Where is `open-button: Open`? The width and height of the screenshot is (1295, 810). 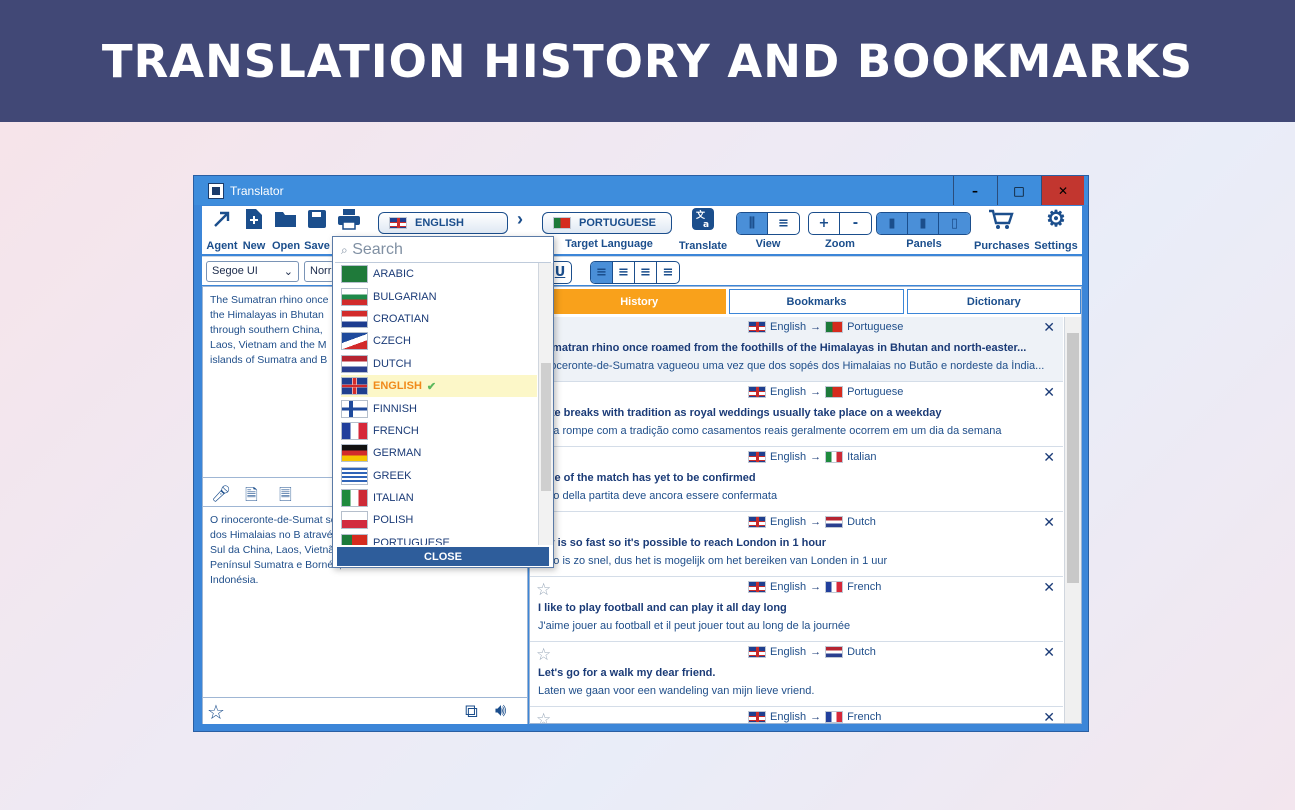 open-button: Open is located at coordinates (286, 229).